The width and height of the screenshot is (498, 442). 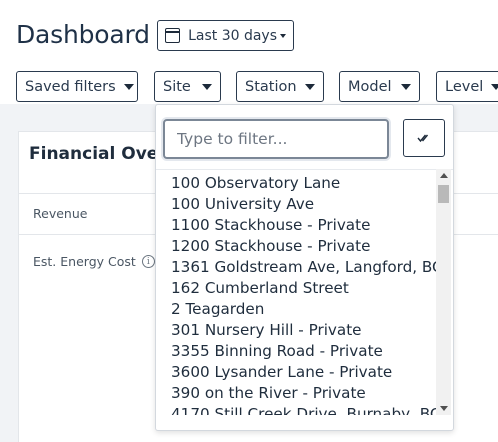 I want to click on calendar-icon, so click(x=173, y=35).